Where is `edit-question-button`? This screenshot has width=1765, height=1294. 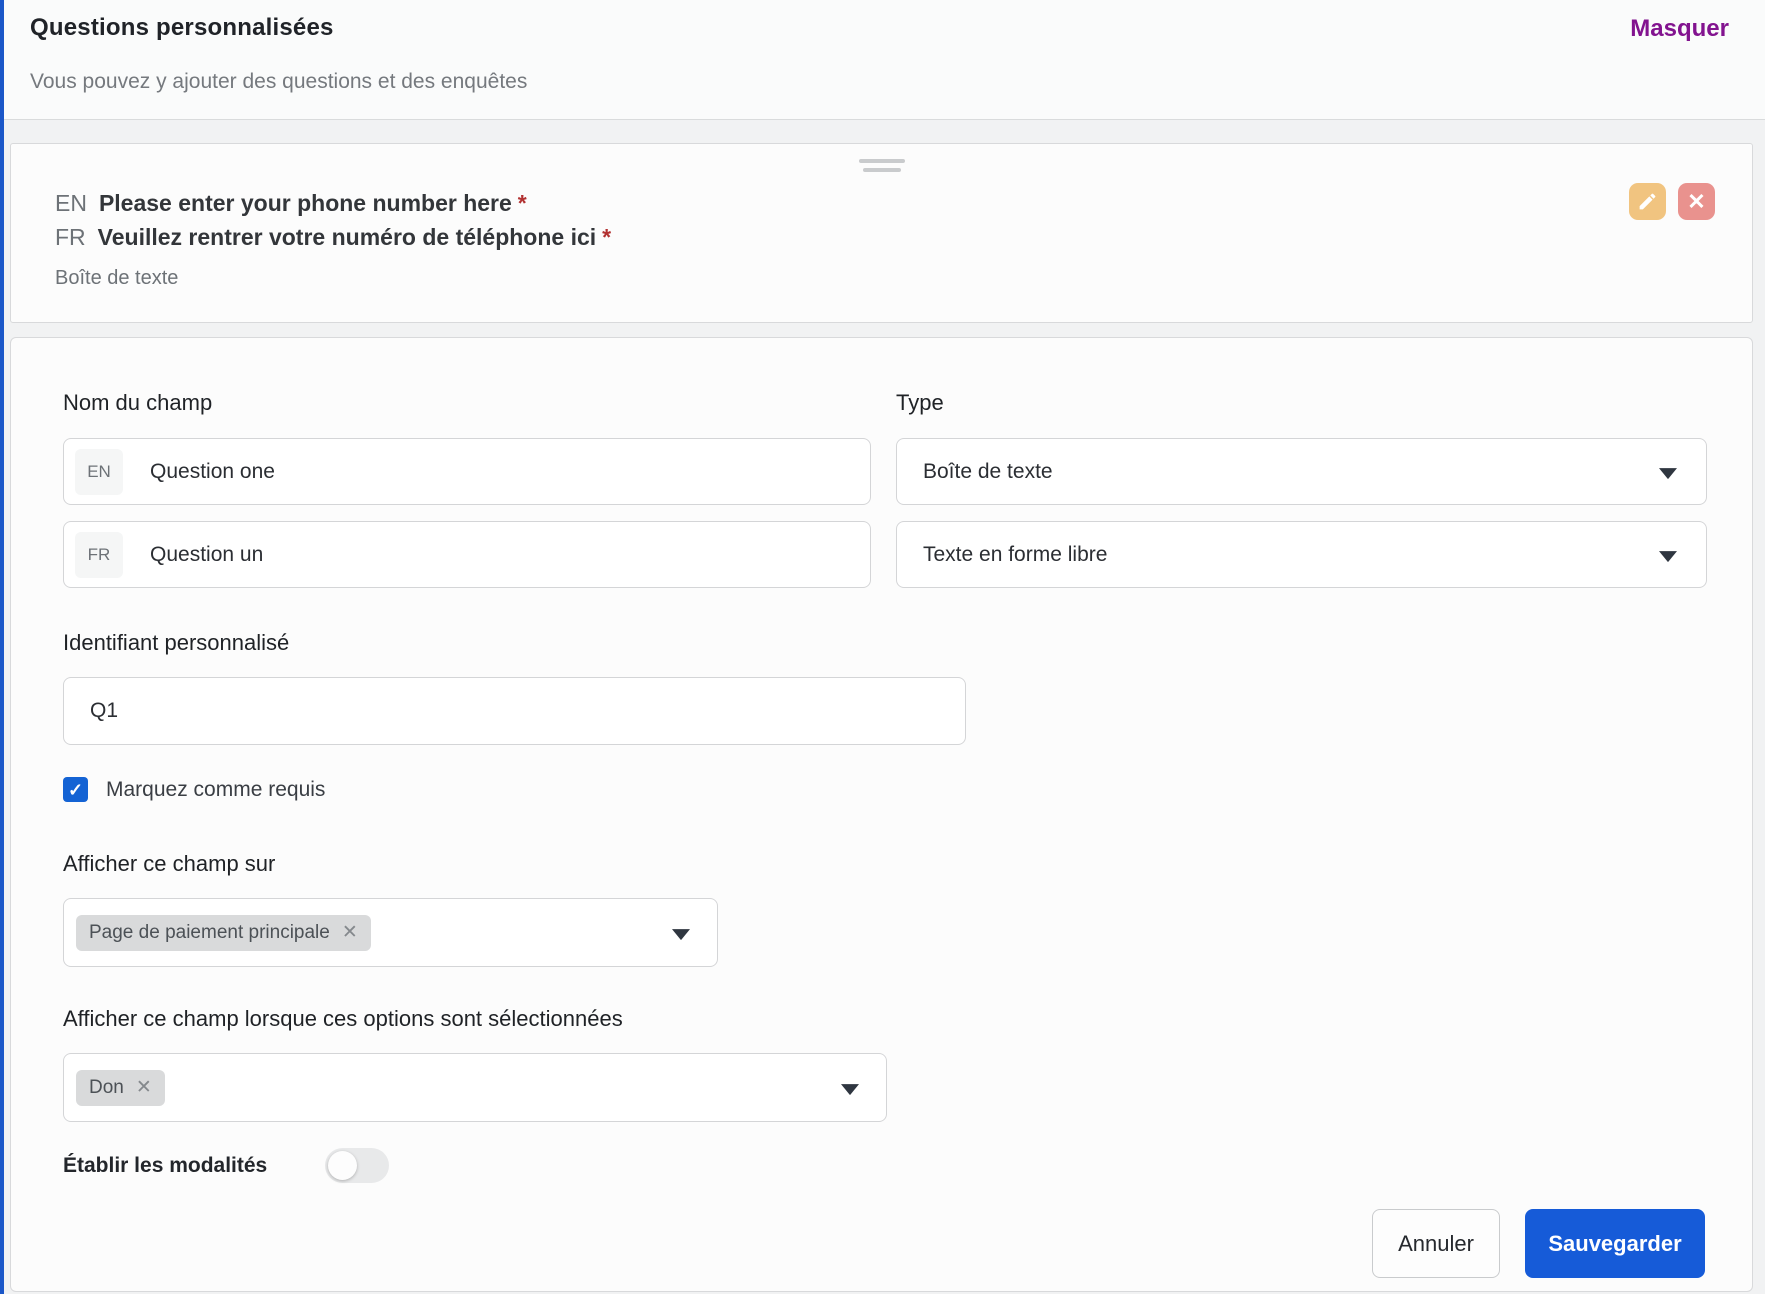
edit-question-button is located at coordinates (1647, 201).